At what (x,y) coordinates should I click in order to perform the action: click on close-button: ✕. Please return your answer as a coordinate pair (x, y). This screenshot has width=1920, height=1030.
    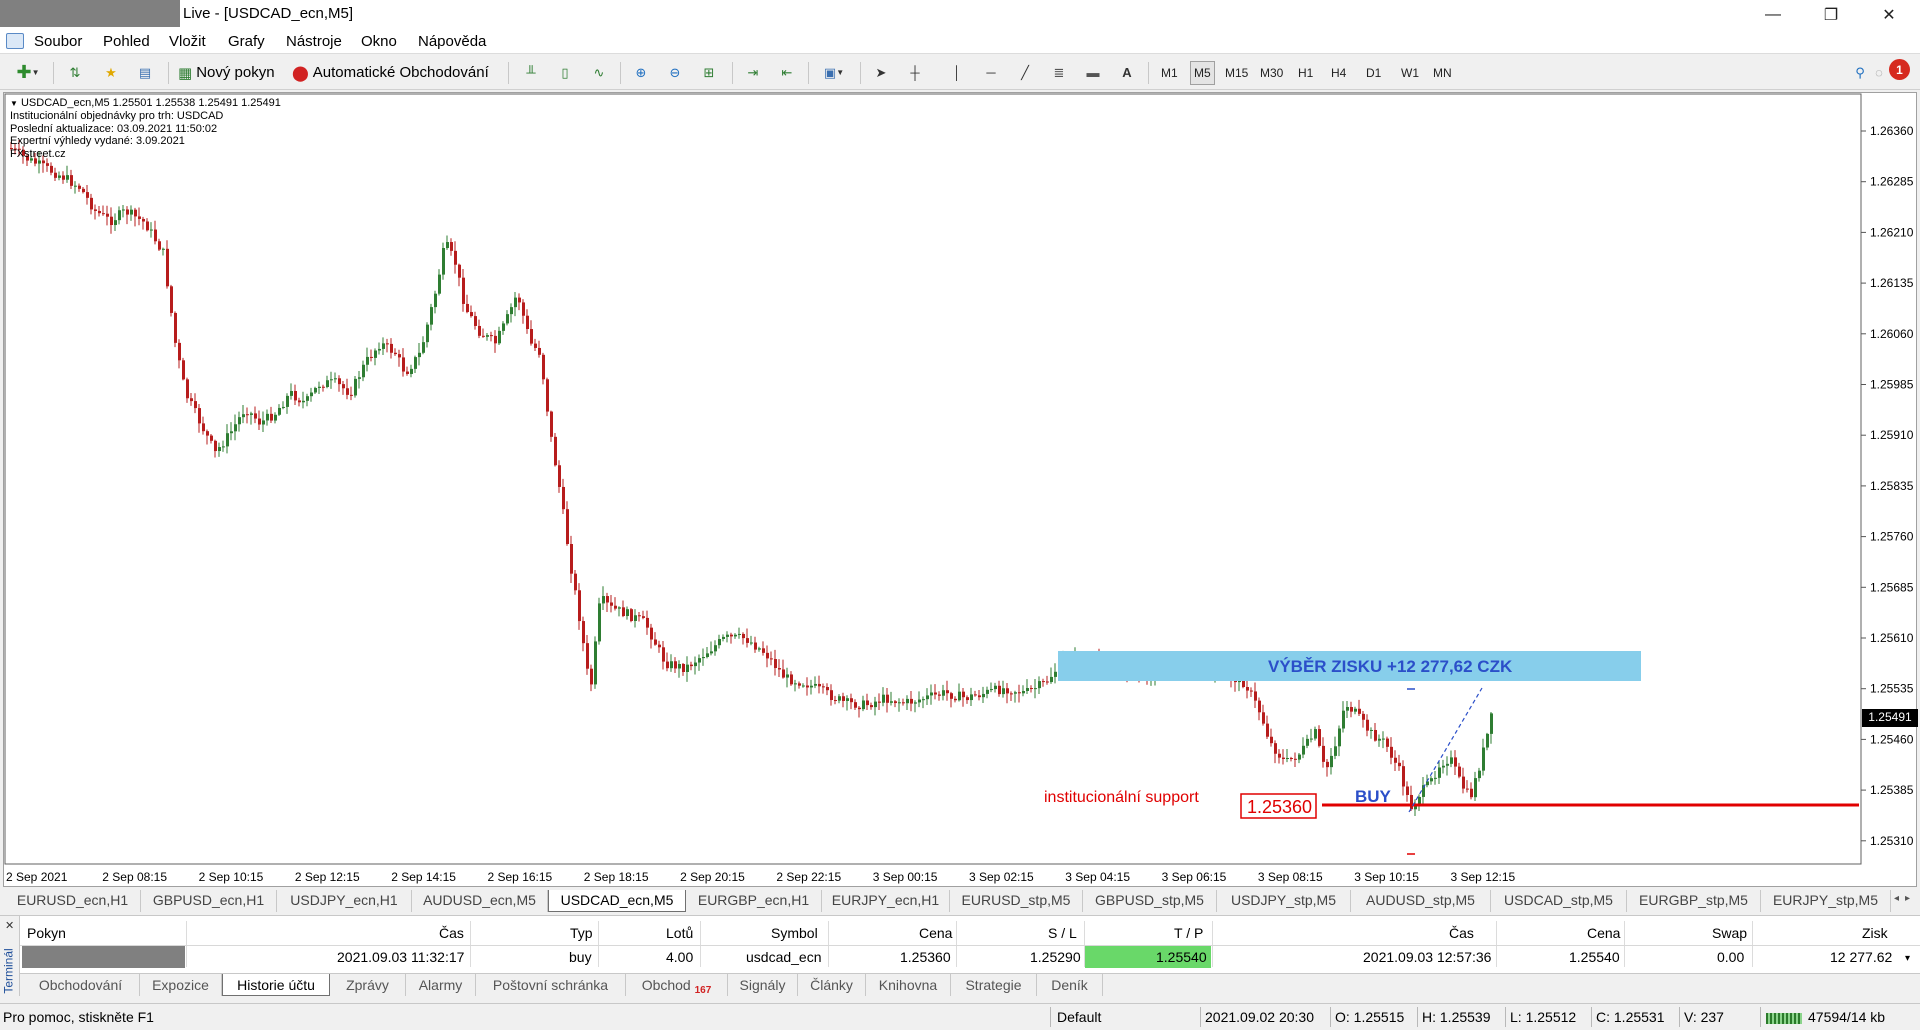
    Looking at the image, I should click on (1889, 14).